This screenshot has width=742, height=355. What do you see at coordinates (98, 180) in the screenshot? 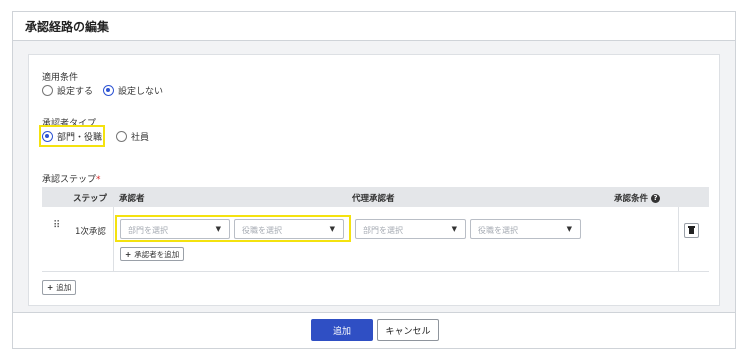
I see `required-mark: *` at bounding box center [98, 180].